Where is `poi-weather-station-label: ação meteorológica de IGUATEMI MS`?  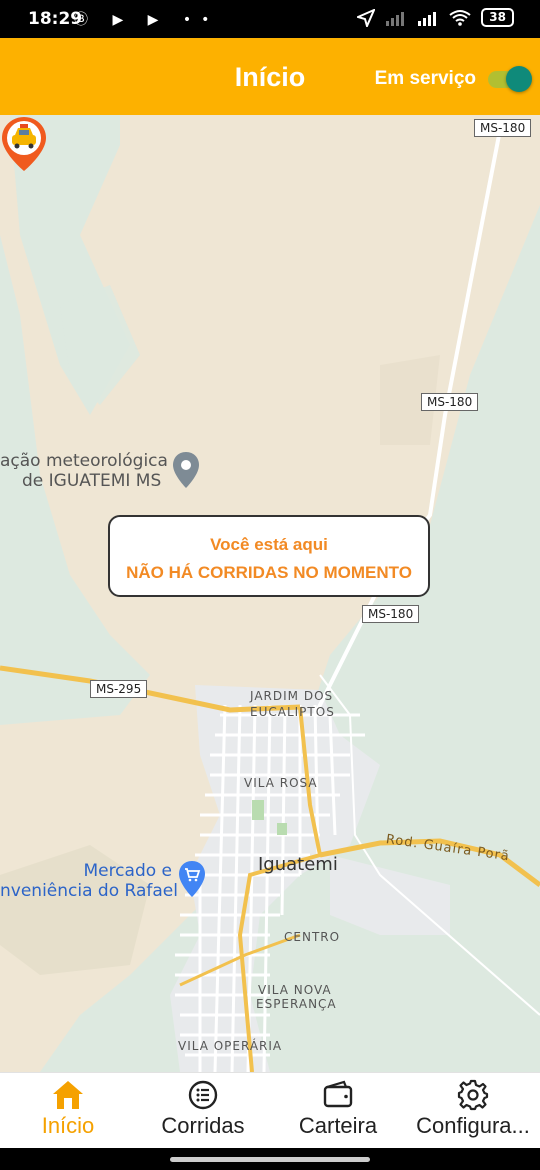 poi-weather-station-label: ação meteorológica de IGUATEMI MS is located at coordinates (84, 471).